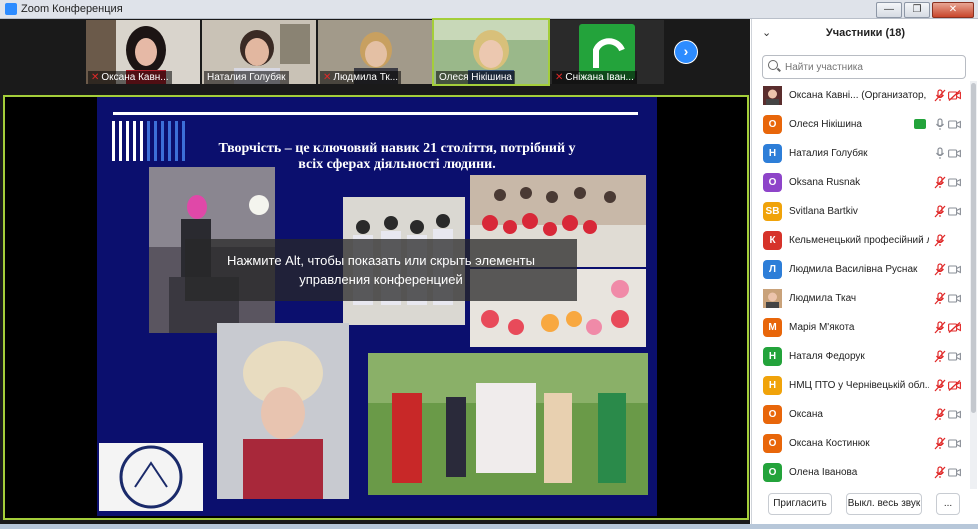 This screenshot has width=978, height=529. What do you see at coordinates (772, 211) in the screenshot?
I see `avatar-initials: SB` at bounding box center [772, 211].